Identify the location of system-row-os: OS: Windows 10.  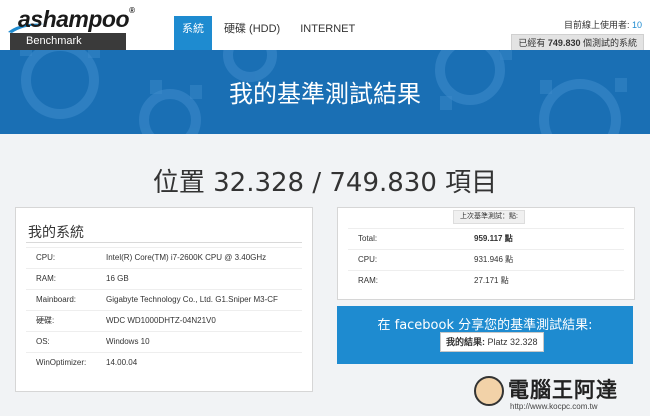
(164, 341).